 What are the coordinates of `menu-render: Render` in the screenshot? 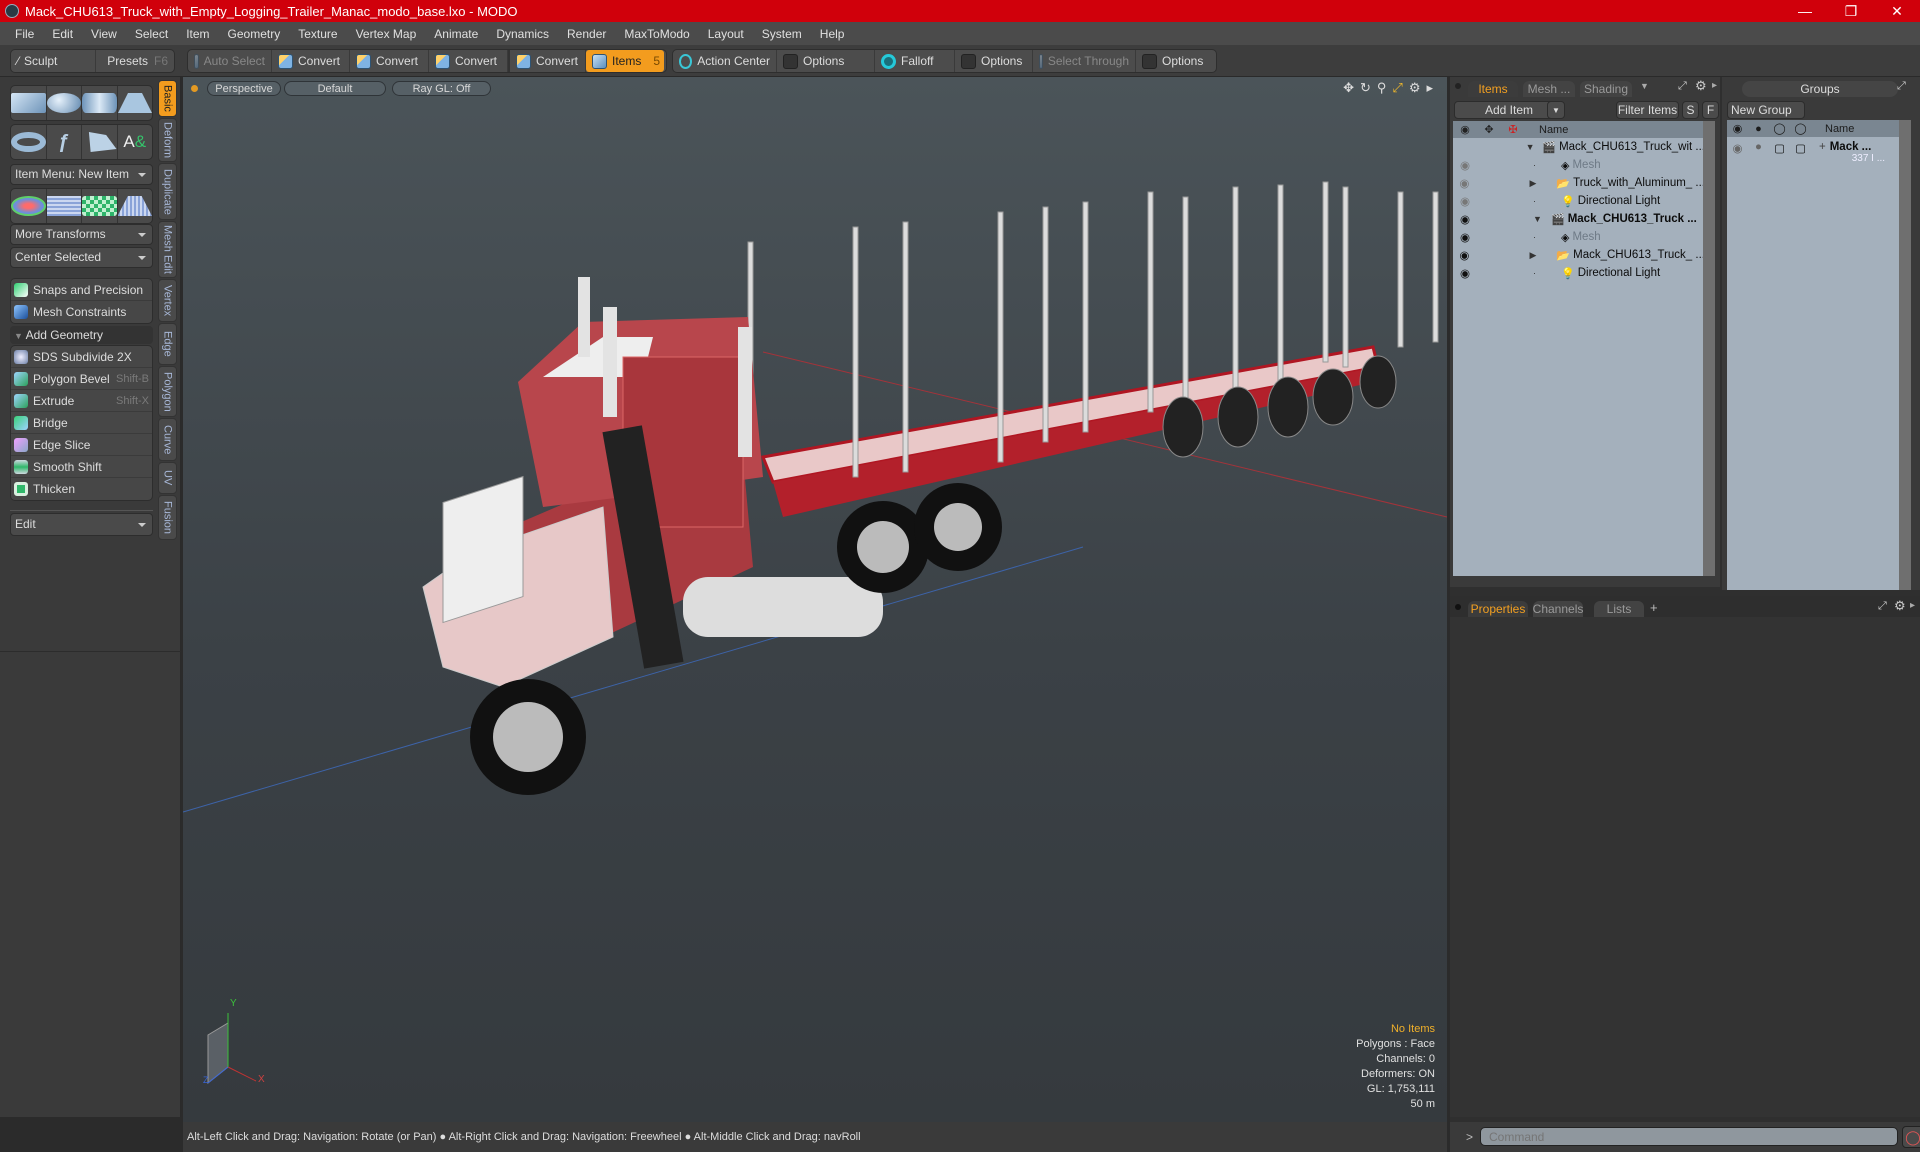 It's located at (586, 34).